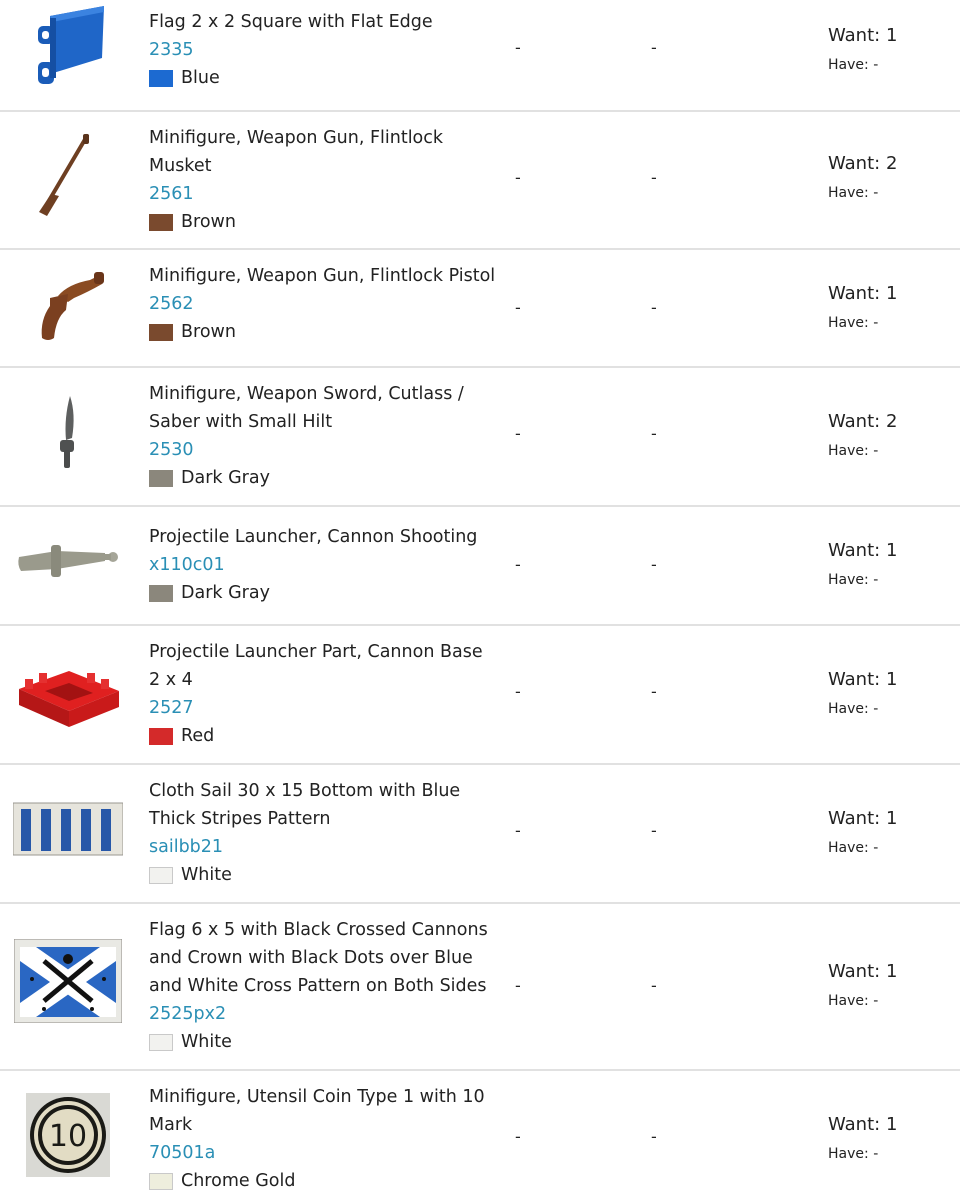 Image resolution: width=960 pixels, height=1203 pixels. Describe the element at coordinates (225, 478) in the screenshot. I see `color-label: Dark Gray` at that location.